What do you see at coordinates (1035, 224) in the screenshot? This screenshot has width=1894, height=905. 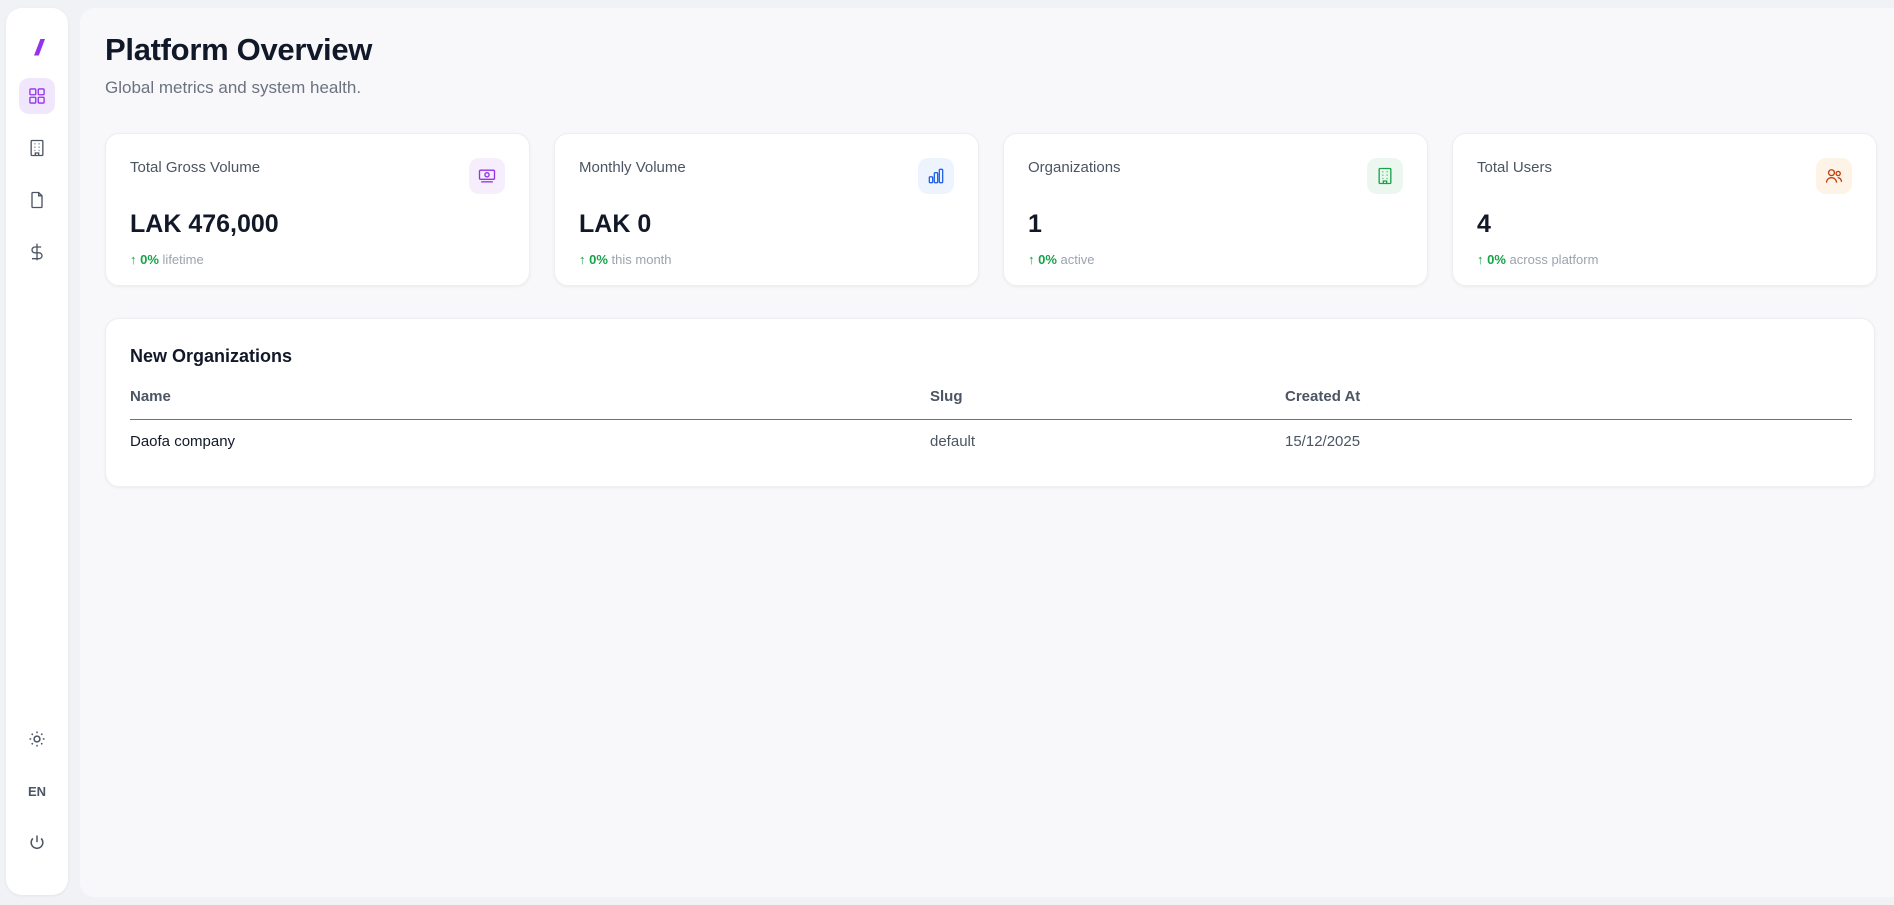 I see `metric-value: 1` at bounding box center [1035, 224].